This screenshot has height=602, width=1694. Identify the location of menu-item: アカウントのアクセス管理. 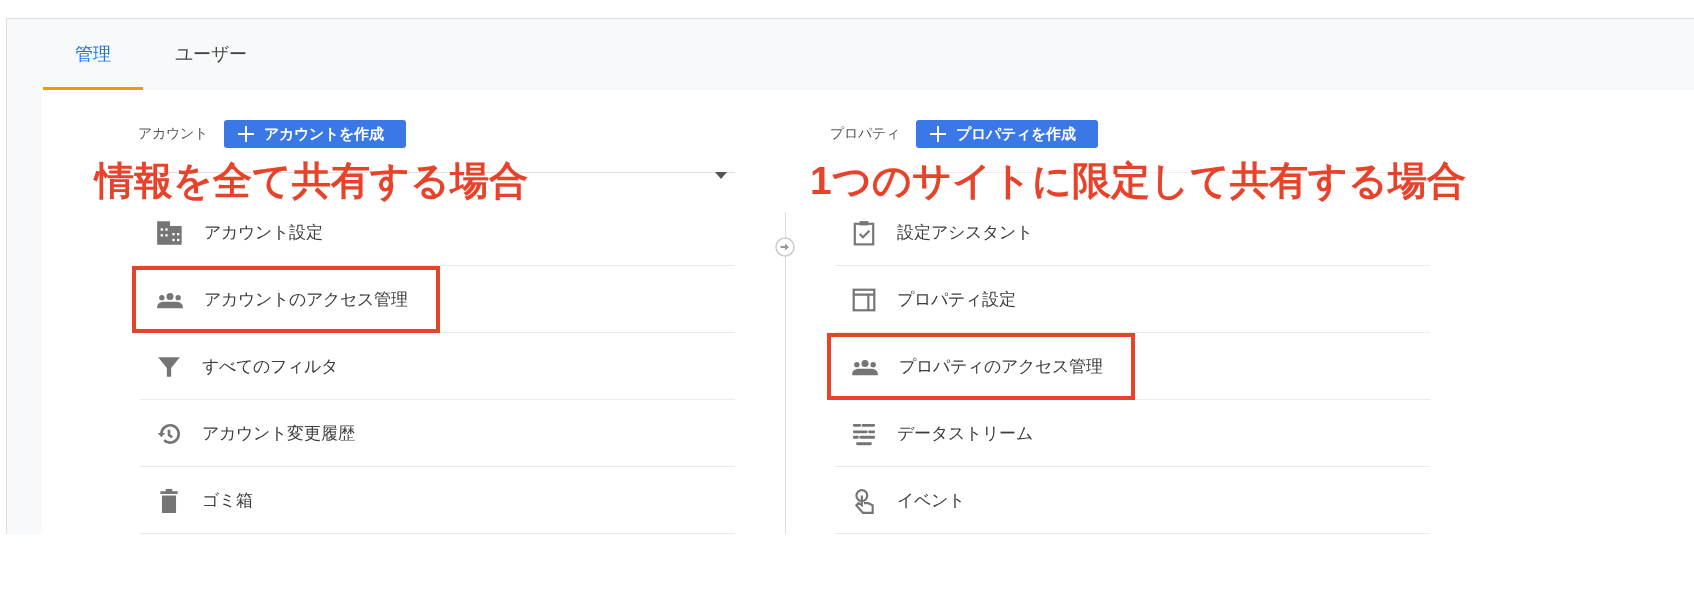
(306, 299).